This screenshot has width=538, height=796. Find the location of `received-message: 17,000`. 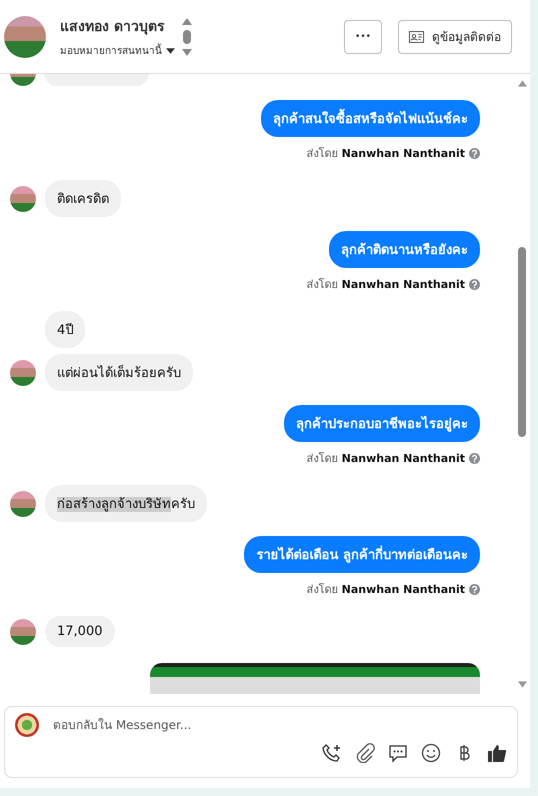

received-message: 17,000 is located at coordinates (79, 631).